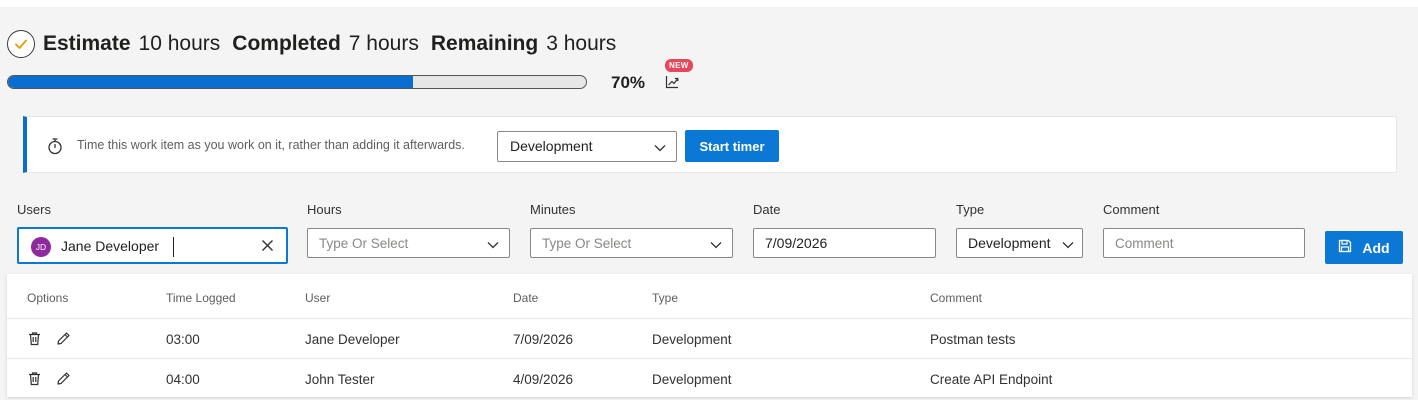 This screenshot has width=1418, height=400. What do you see at coordinates (364, 243) in the screenshot?
I see `hours-placeholder: Type Or Select` at bounding box center [364, 243].